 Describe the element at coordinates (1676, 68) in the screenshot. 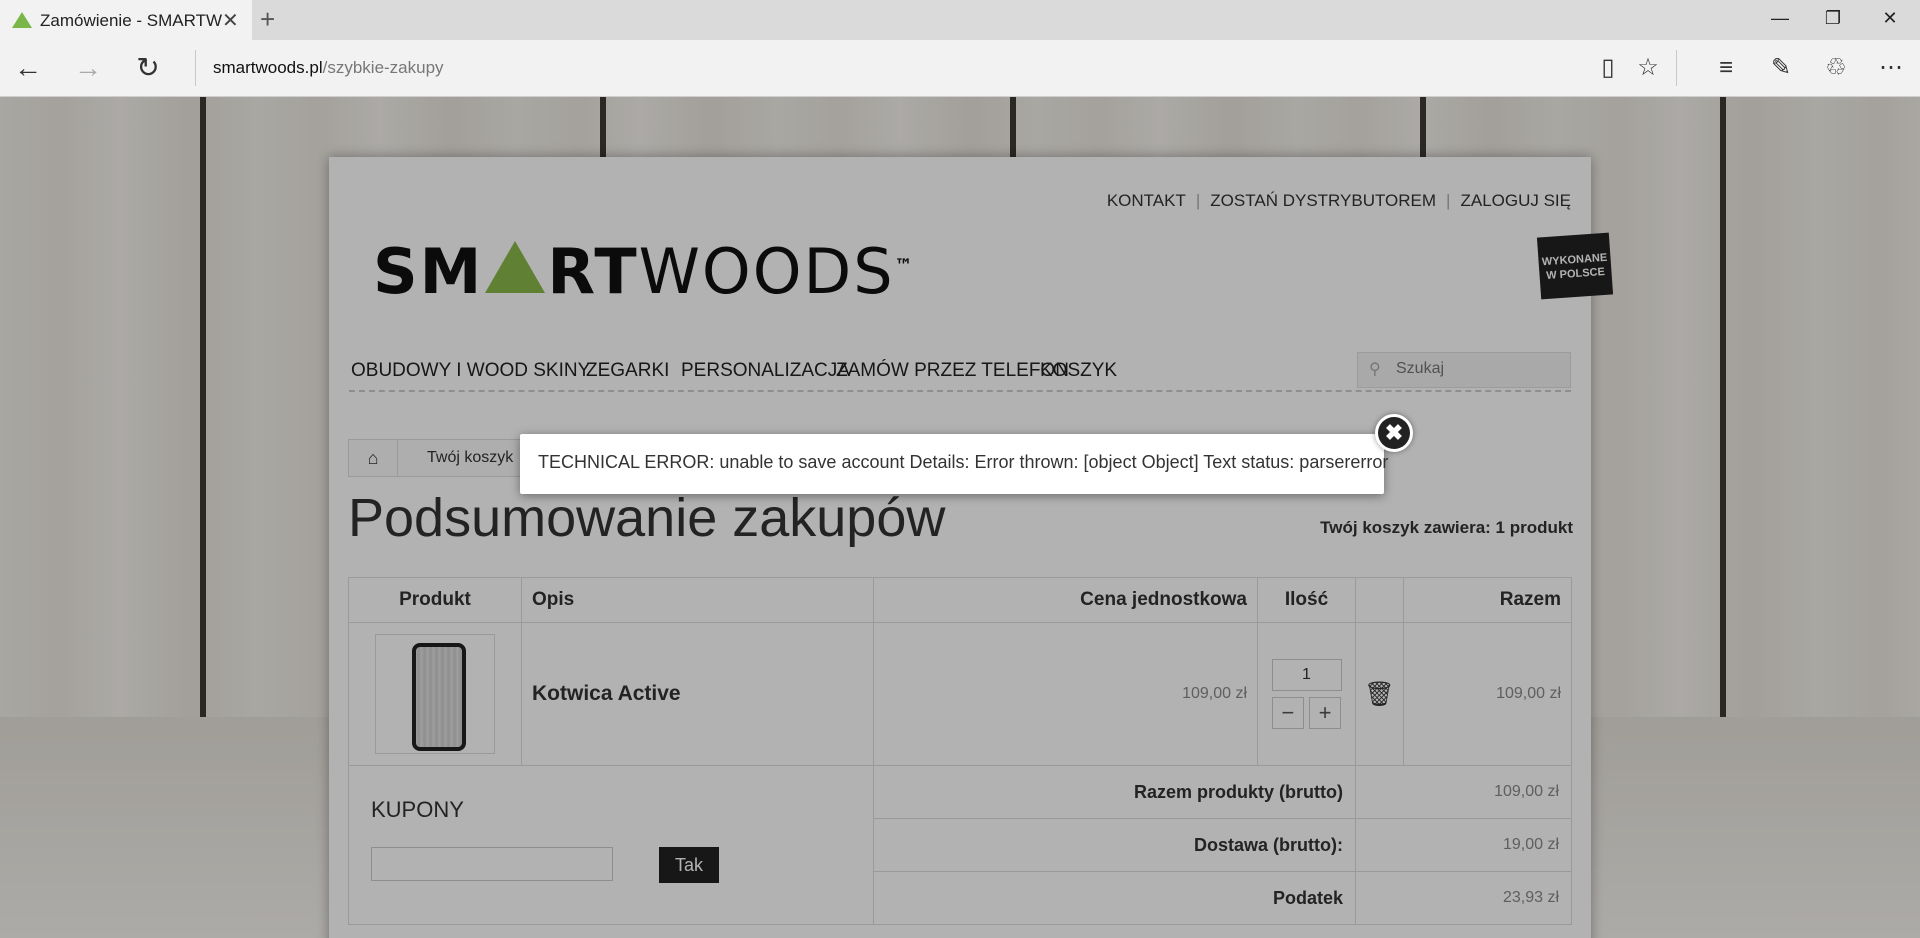

I see `toolbar-divider` at that location.